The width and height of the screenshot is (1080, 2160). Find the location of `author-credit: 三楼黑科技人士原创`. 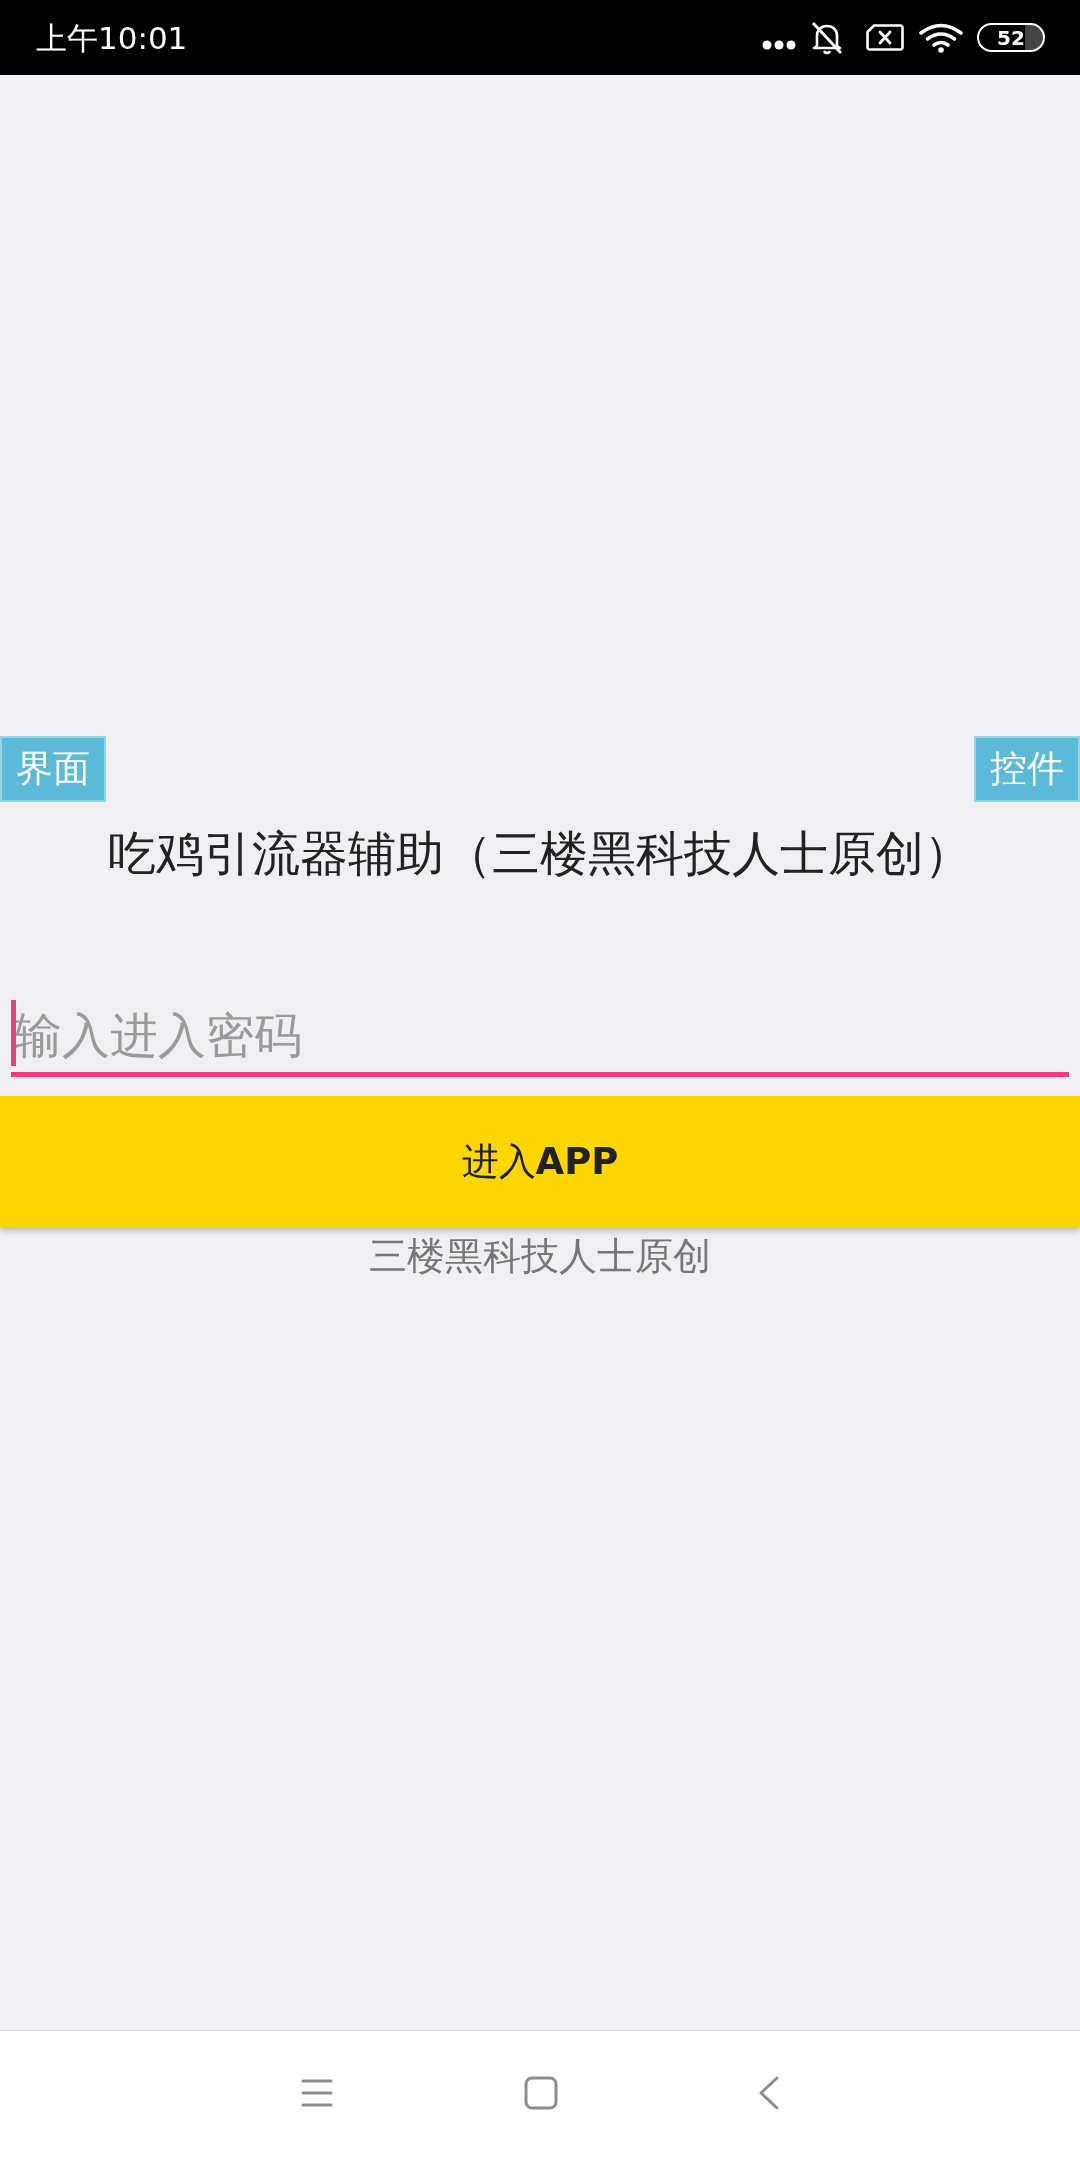

author-credit: 三楼黑科技人士原创 is located at coordinates (540, 1256).